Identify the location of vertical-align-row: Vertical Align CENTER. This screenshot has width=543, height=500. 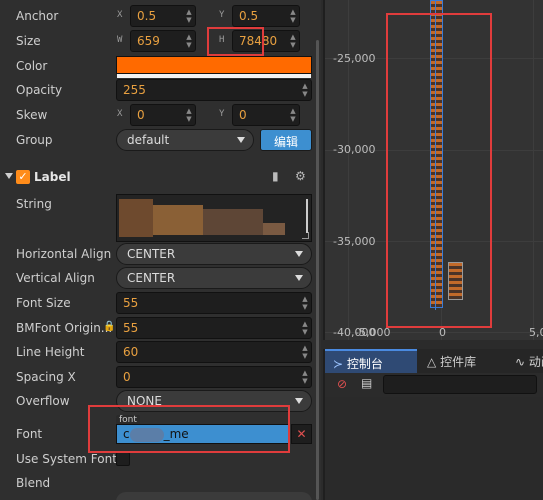
(160, 279).